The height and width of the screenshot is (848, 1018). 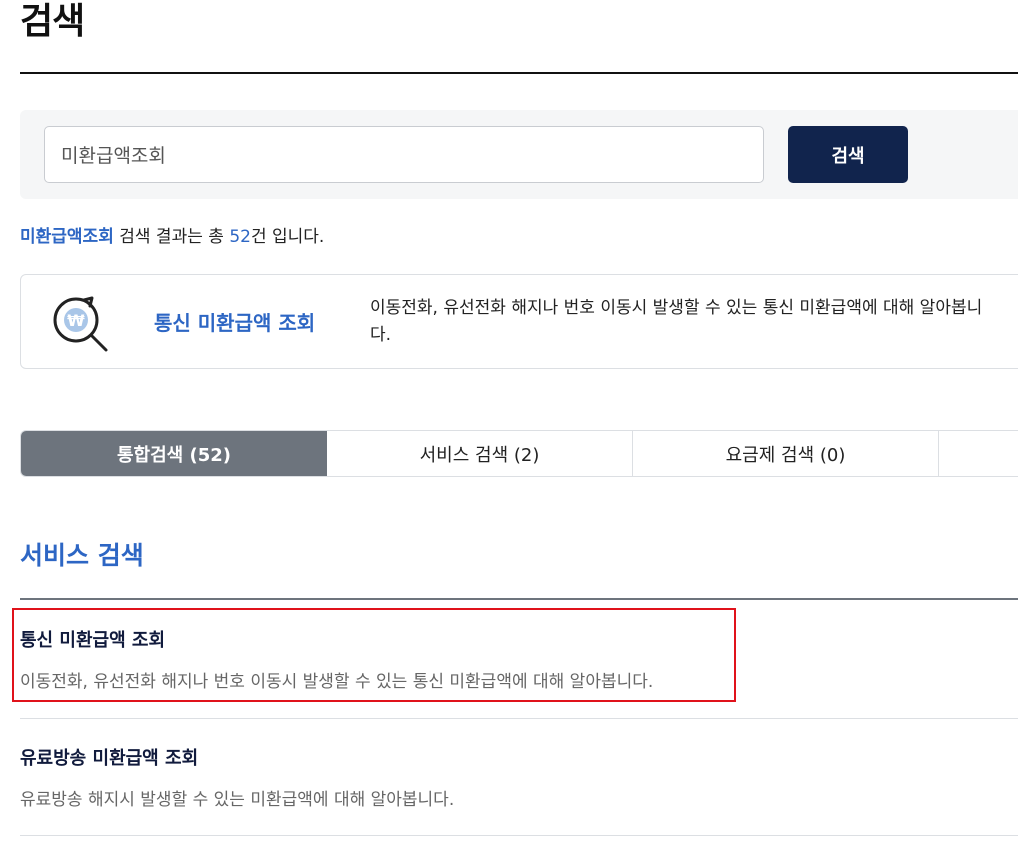 I want to click on title-divider, so click(x=519, y=73).